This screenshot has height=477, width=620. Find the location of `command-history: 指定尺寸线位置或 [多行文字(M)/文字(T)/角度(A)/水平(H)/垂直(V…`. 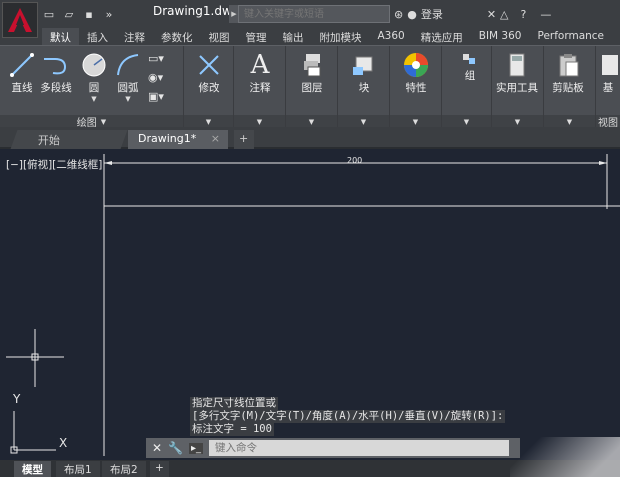

command-history: 指定尺寸线位置或 [多行文字(M)/文字(T)/角度(A)/水平(H)/垂直(V… is located at coordinates (355, 416).